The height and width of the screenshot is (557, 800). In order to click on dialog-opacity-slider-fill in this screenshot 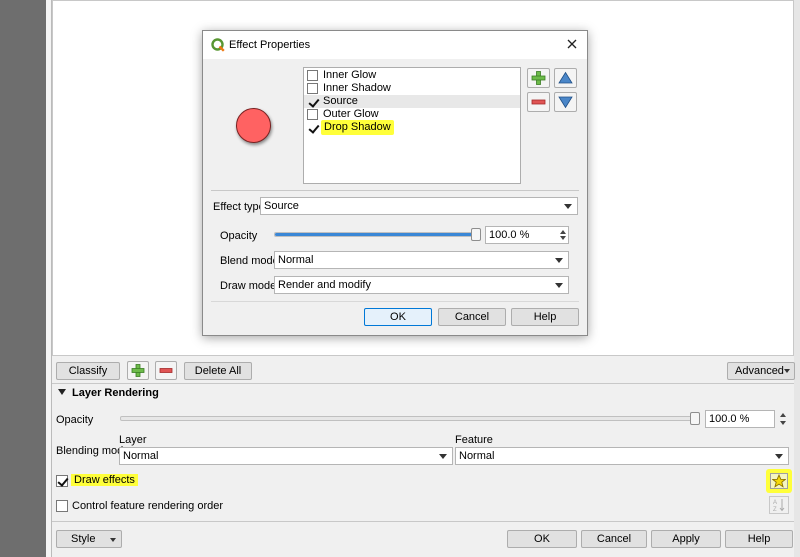, I will do `click(376, 234)`.